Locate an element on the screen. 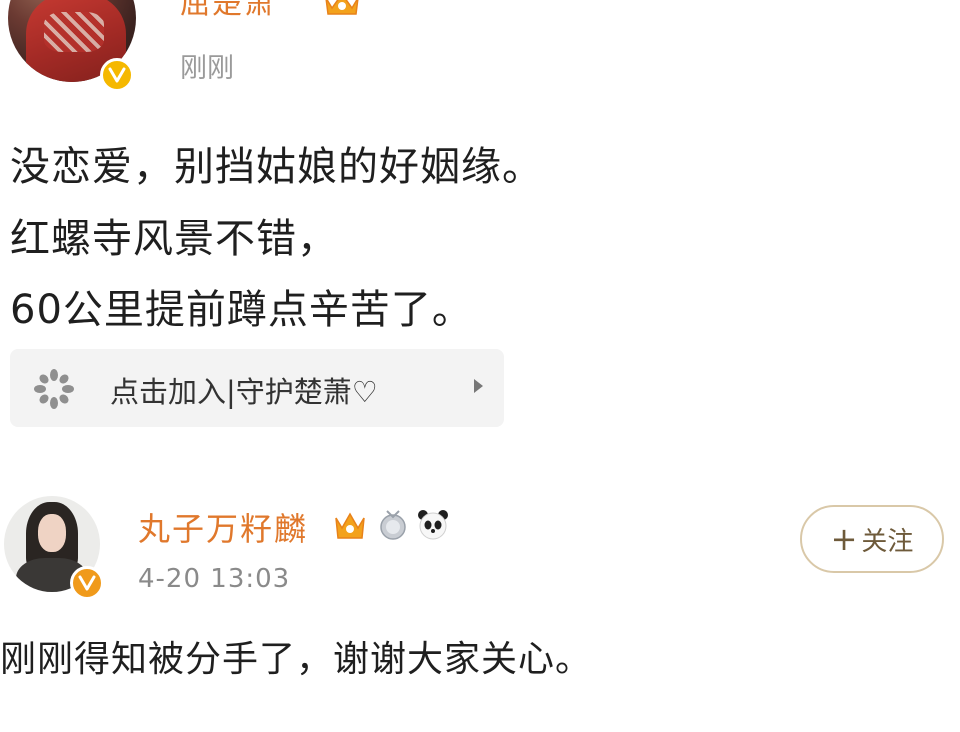  follow-label: 关注 is located at coordinates (887, 541).